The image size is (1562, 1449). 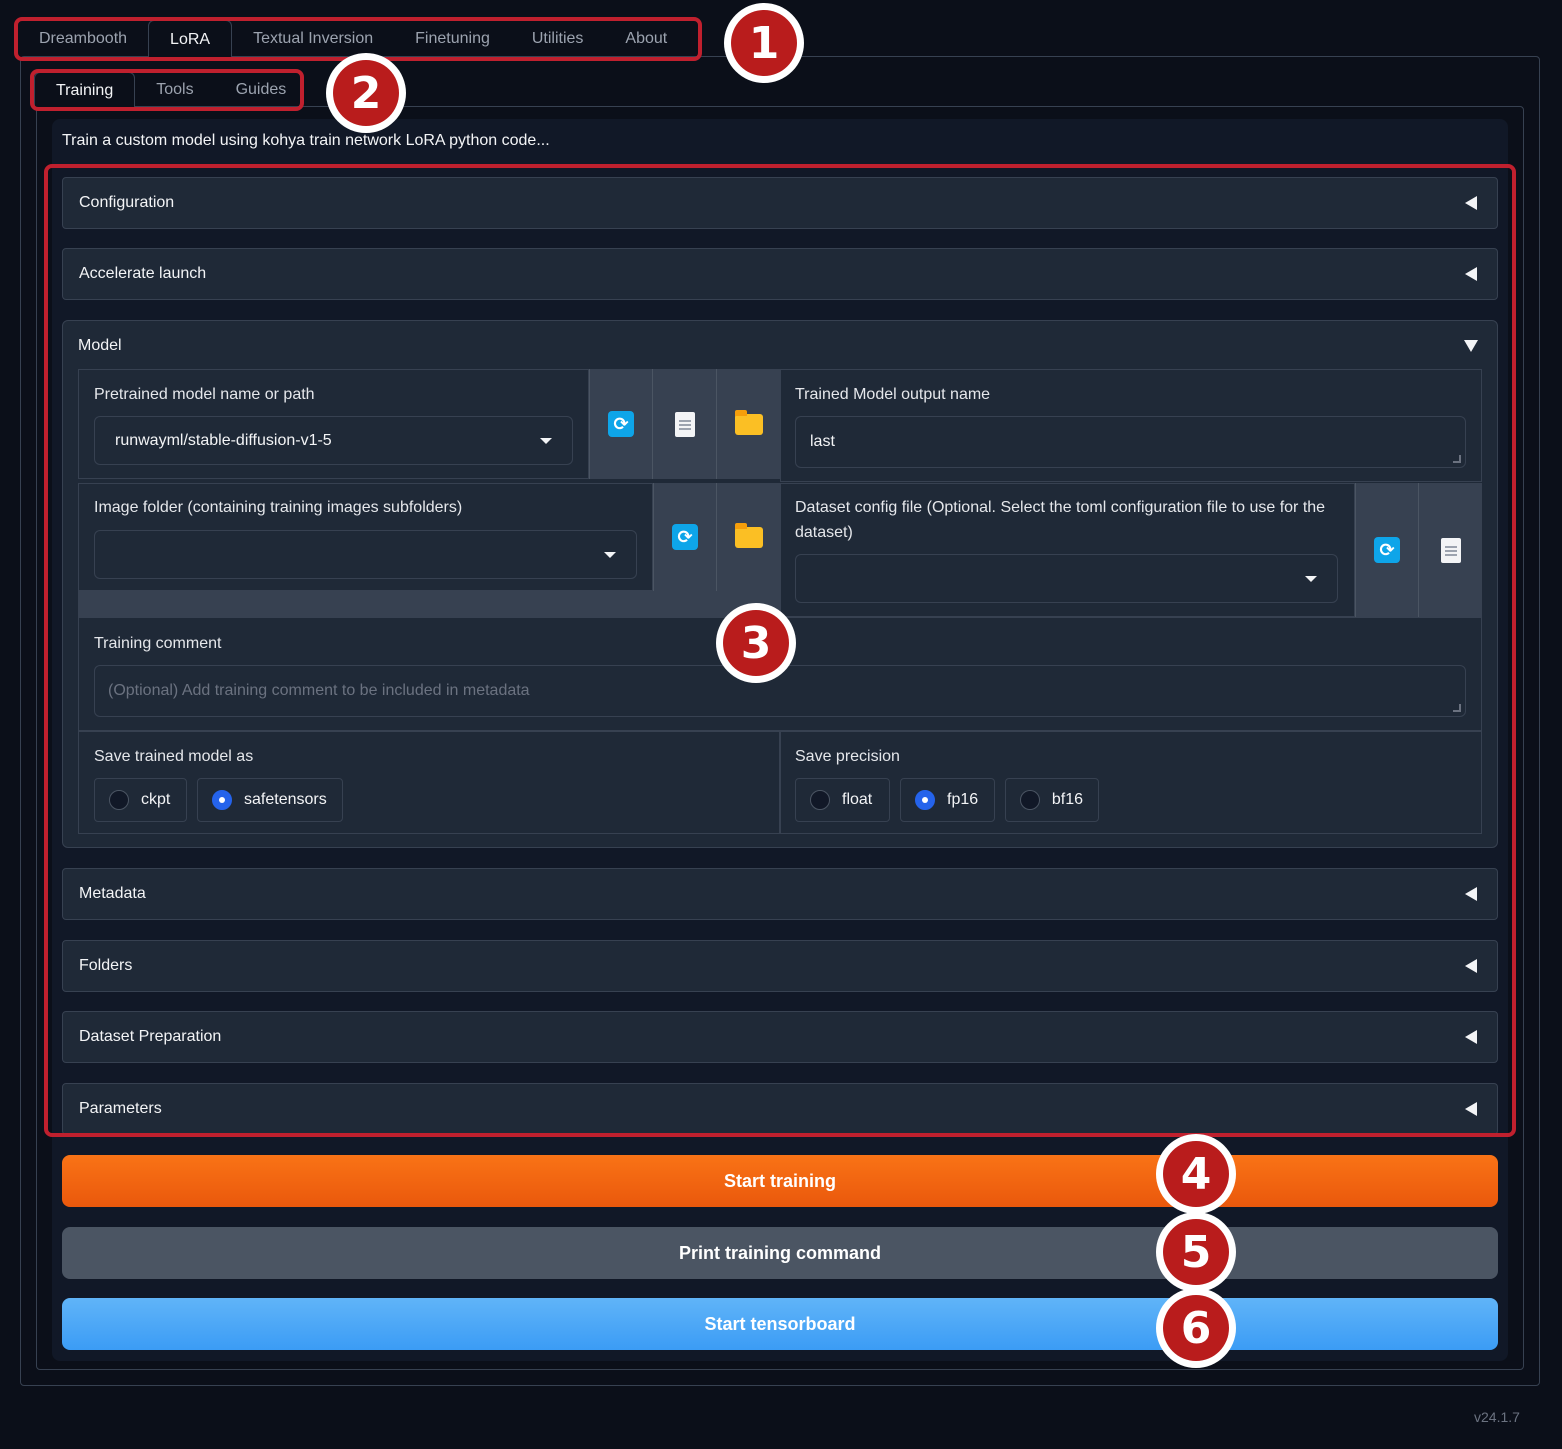 I want to click on row-spacer, so click(x=429, y=604).